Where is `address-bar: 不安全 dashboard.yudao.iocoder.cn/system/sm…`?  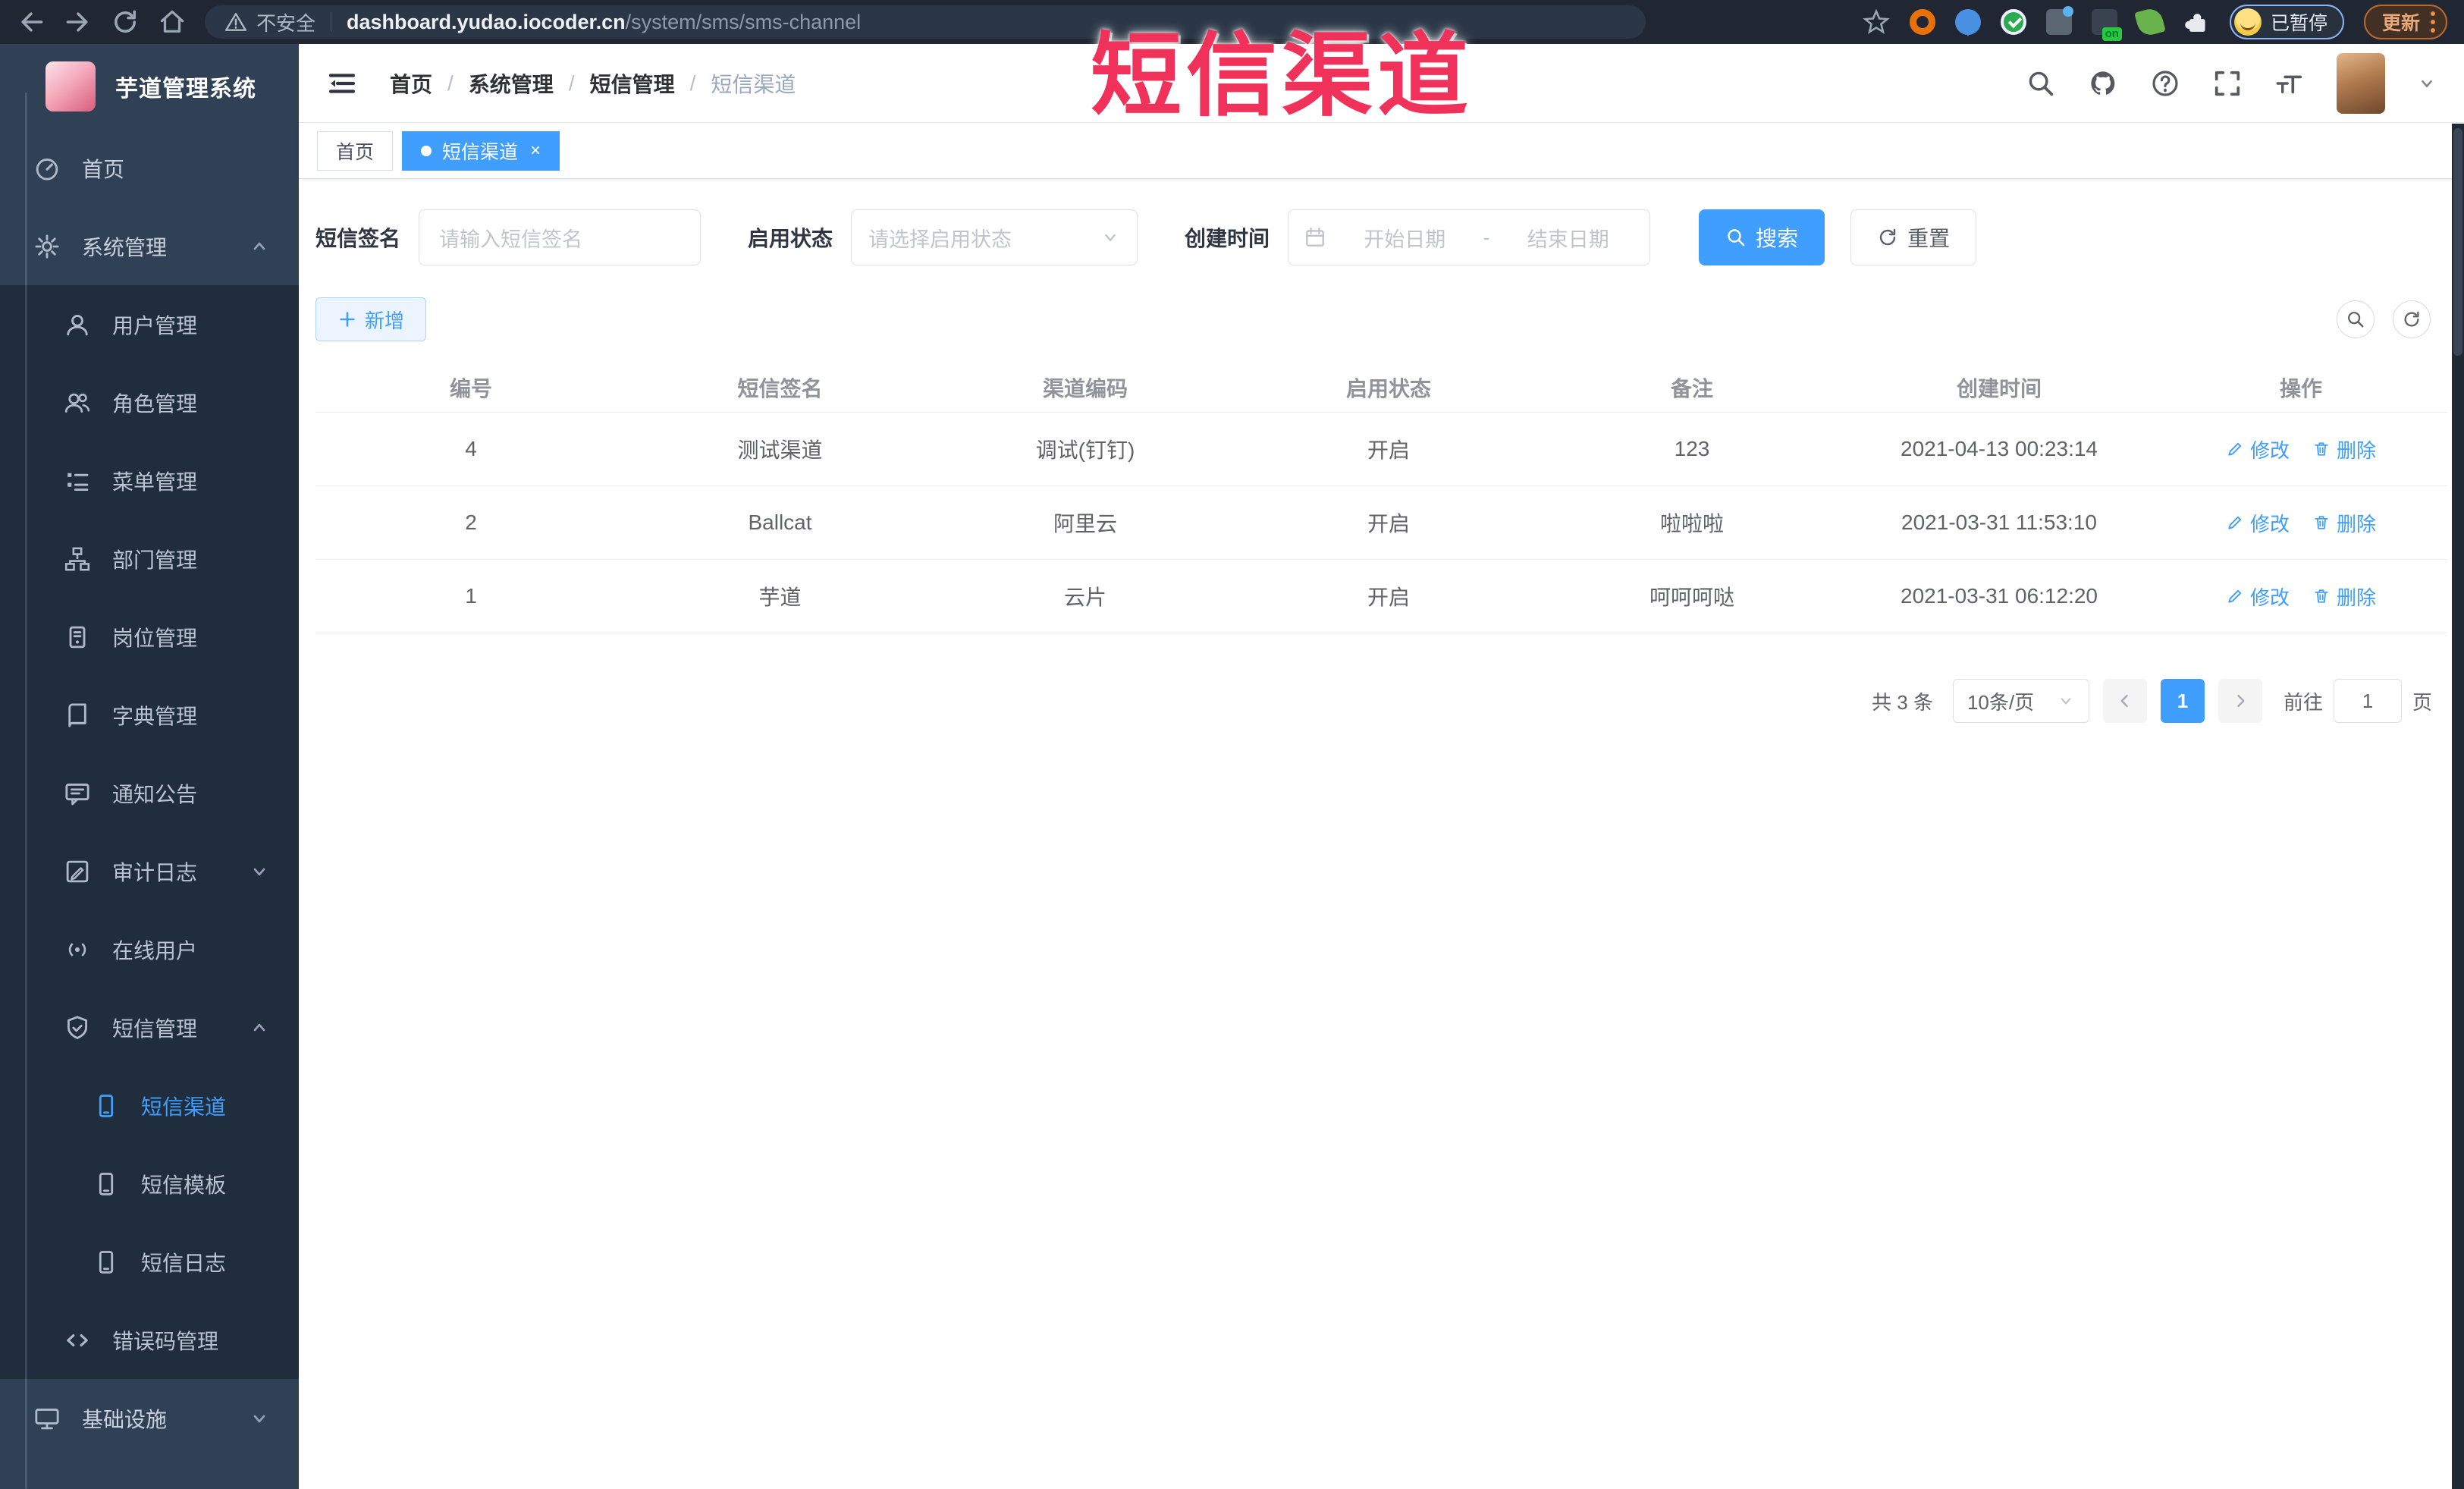
address-bar: 不安全 dashboard.yudao.iocoder.cn/system/sm… is located at coordinates (926, 22).